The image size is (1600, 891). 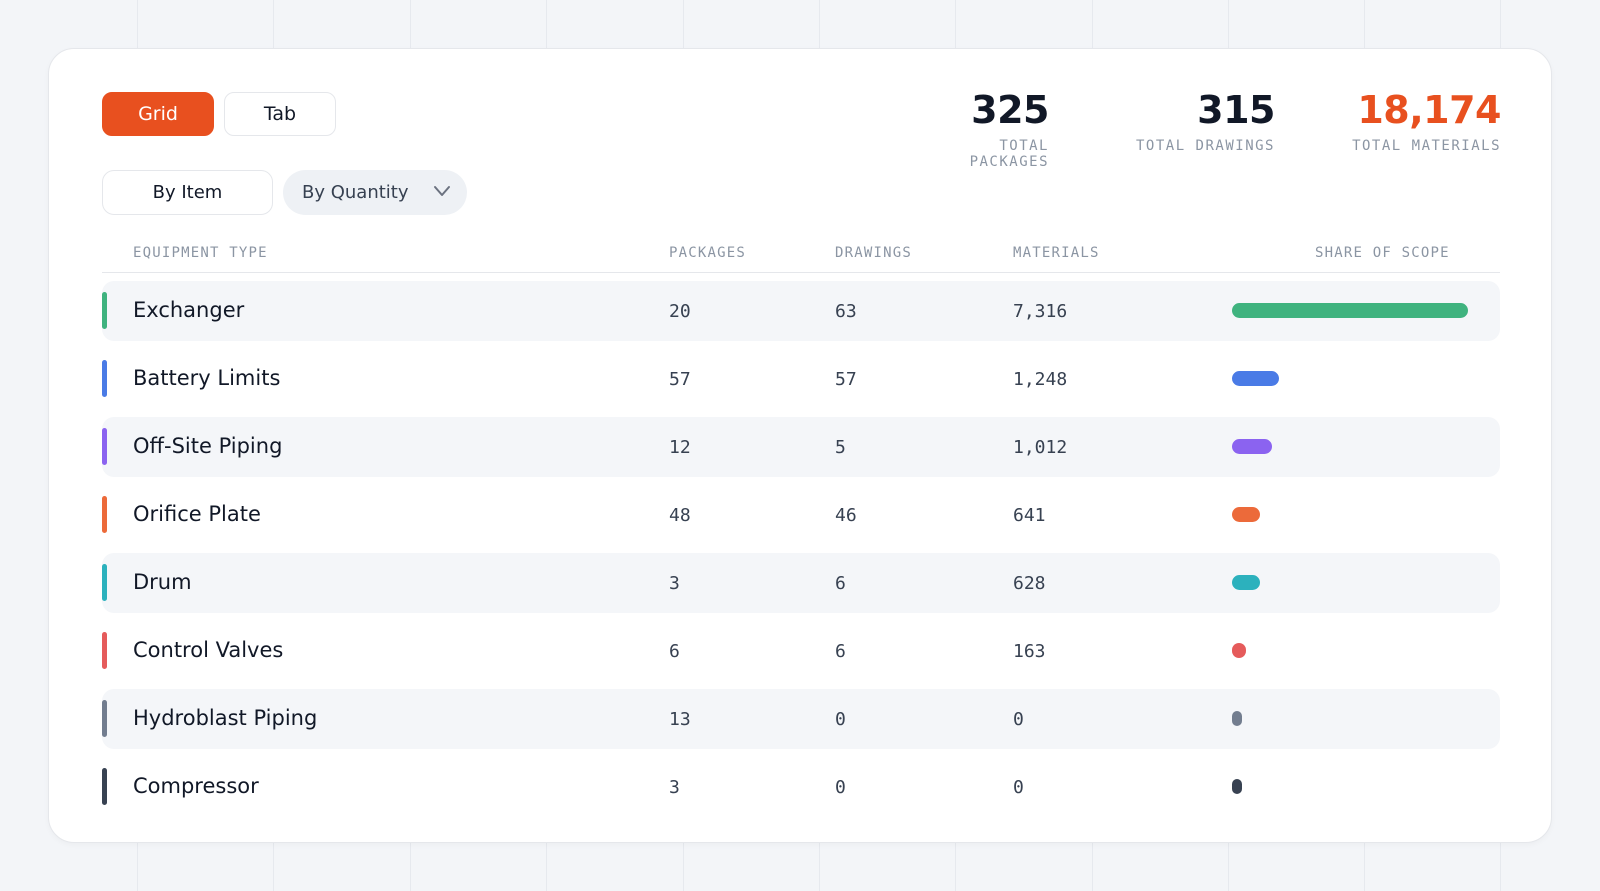 I want to click on stat-total-materials: 18,174 TOTAL MATERIALS, so click(x=1388, y=128).